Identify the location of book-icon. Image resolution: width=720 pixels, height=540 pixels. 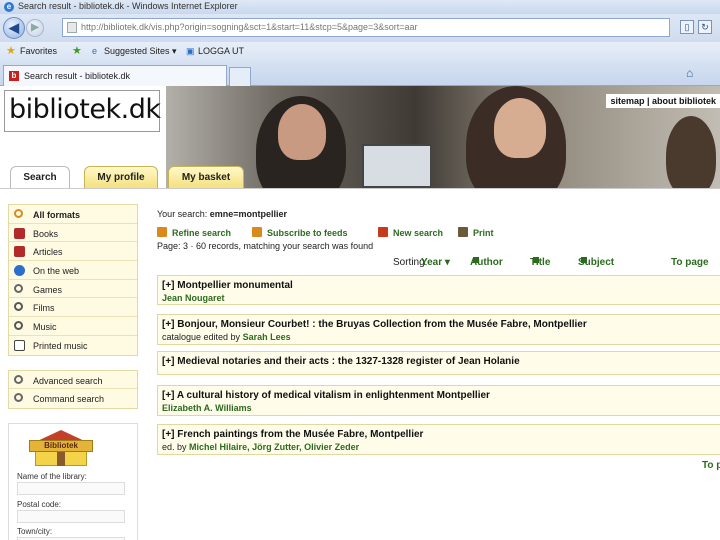
(19, 233).